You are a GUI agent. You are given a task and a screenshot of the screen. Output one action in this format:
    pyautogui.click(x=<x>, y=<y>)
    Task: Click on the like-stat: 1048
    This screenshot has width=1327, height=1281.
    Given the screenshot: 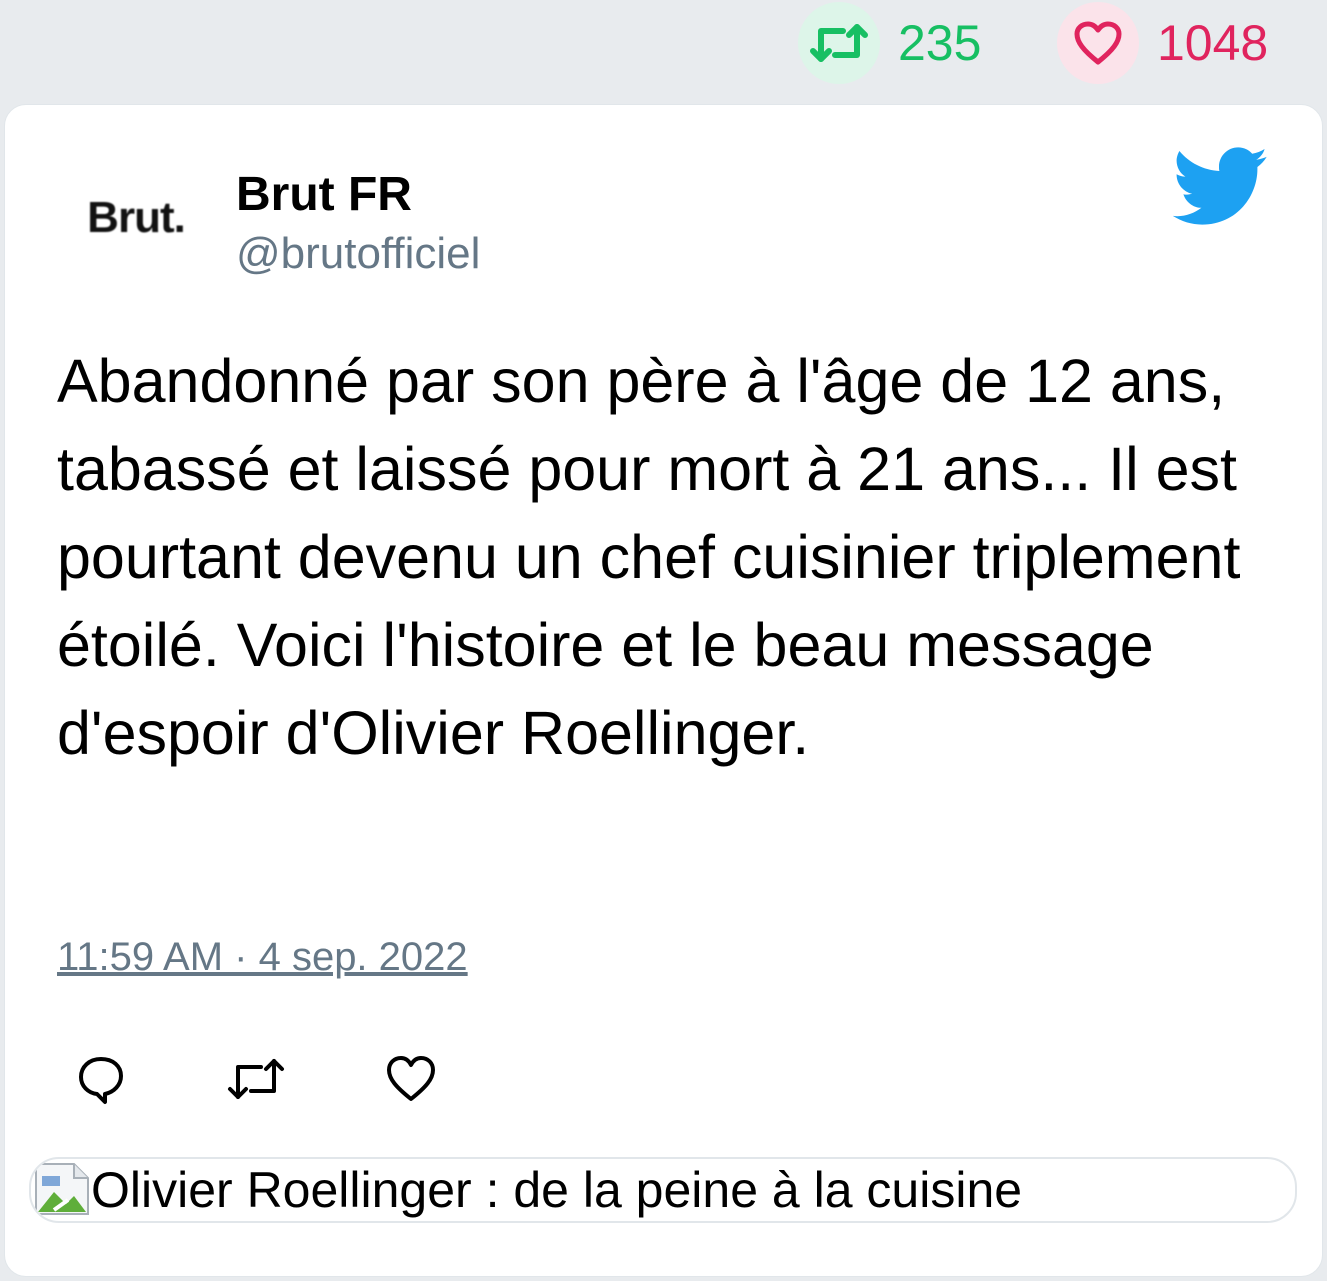 What is the action you would take?
    pyautogui.click(x=1162, y=43)
    